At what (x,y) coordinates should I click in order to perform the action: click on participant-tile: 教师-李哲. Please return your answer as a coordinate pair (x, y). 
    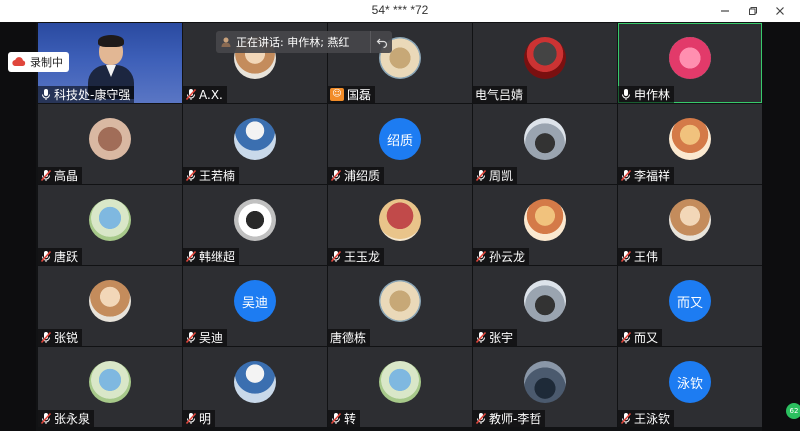
    Looking at the image, I should click on (545, 387).